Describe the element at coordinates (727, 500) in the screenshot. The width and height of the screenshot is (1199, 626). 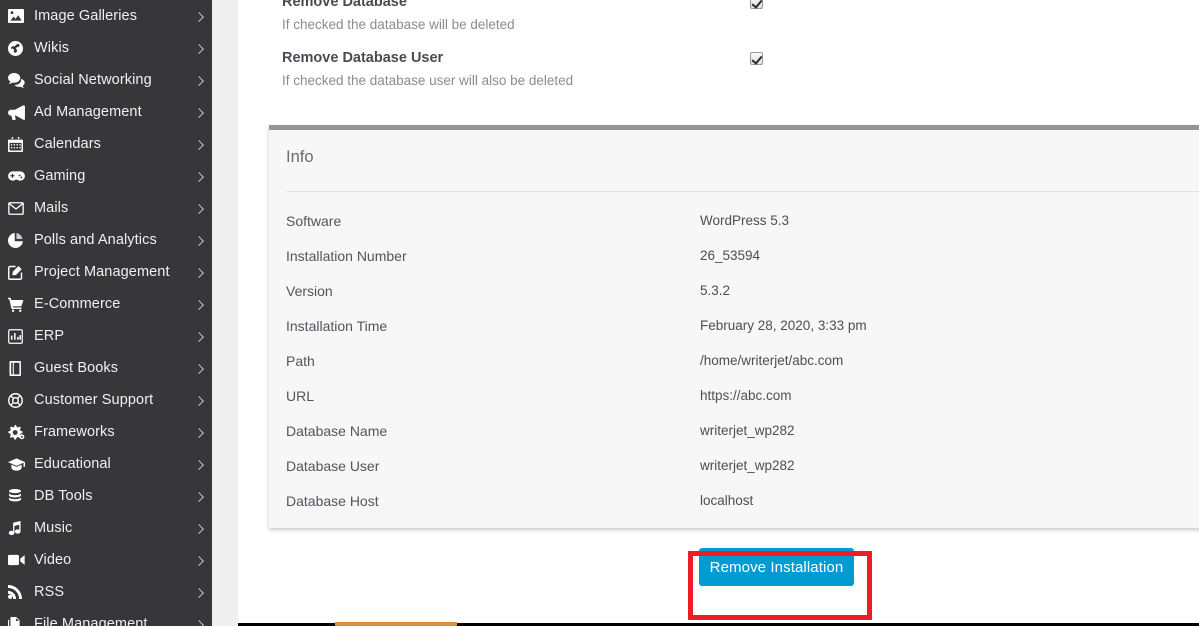
I see `info-row-value: localhost` at that location.